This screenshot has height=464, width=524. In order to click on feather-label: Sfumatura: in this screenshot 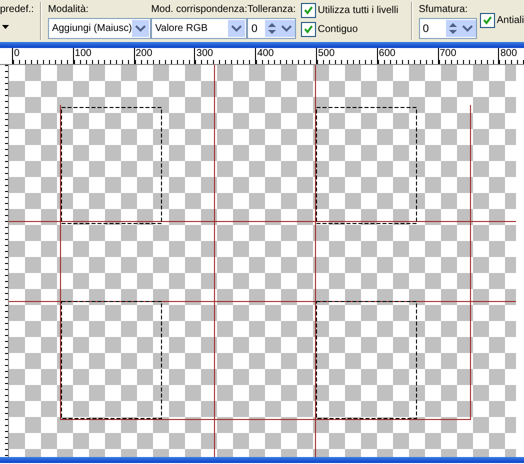, I will do `click(443, 9)`.